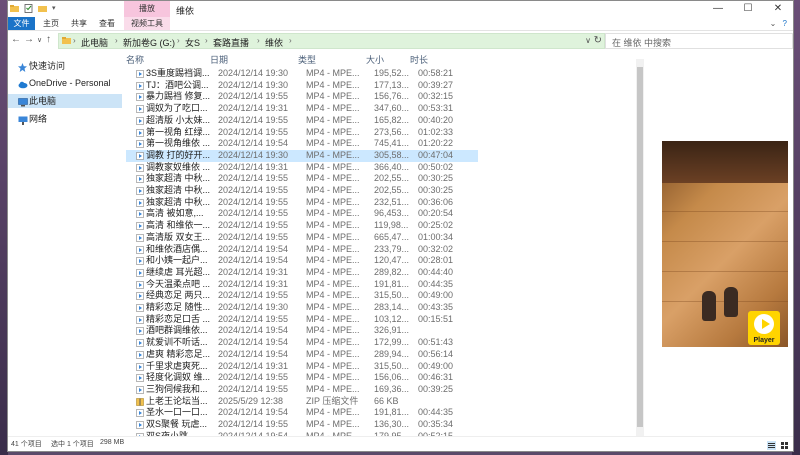 The image size is (800, 455). Describe the element at coordinates (72, 444) in the screenshot. I see `selection-info: 选中 1 个项目` at that location.